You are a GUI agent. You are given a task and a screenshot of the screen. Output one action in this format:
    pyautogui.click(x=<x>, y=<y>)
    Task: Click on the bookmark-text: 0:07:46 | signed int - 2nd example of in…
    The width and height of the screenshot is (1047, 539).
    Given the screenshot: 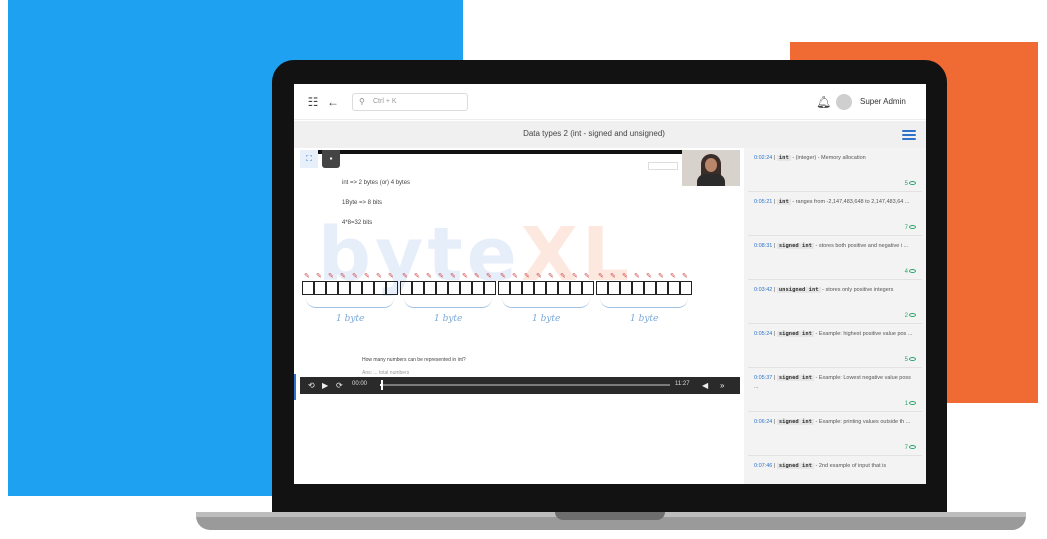 What is the action you would take?
    pyautogui.click(x=820, y=466)
    